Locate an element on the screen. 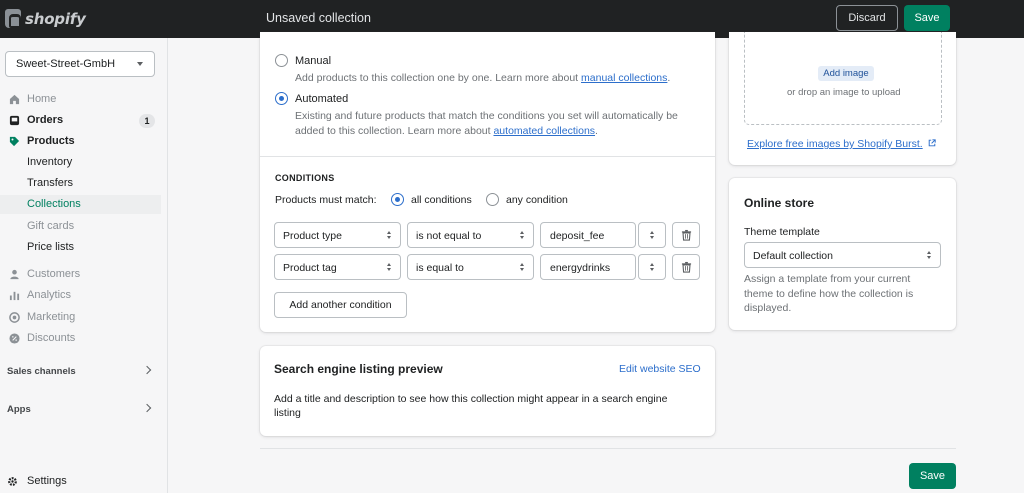 This screenshot has height=493, width=1024. person-icon is located at coordinates (14, 274).